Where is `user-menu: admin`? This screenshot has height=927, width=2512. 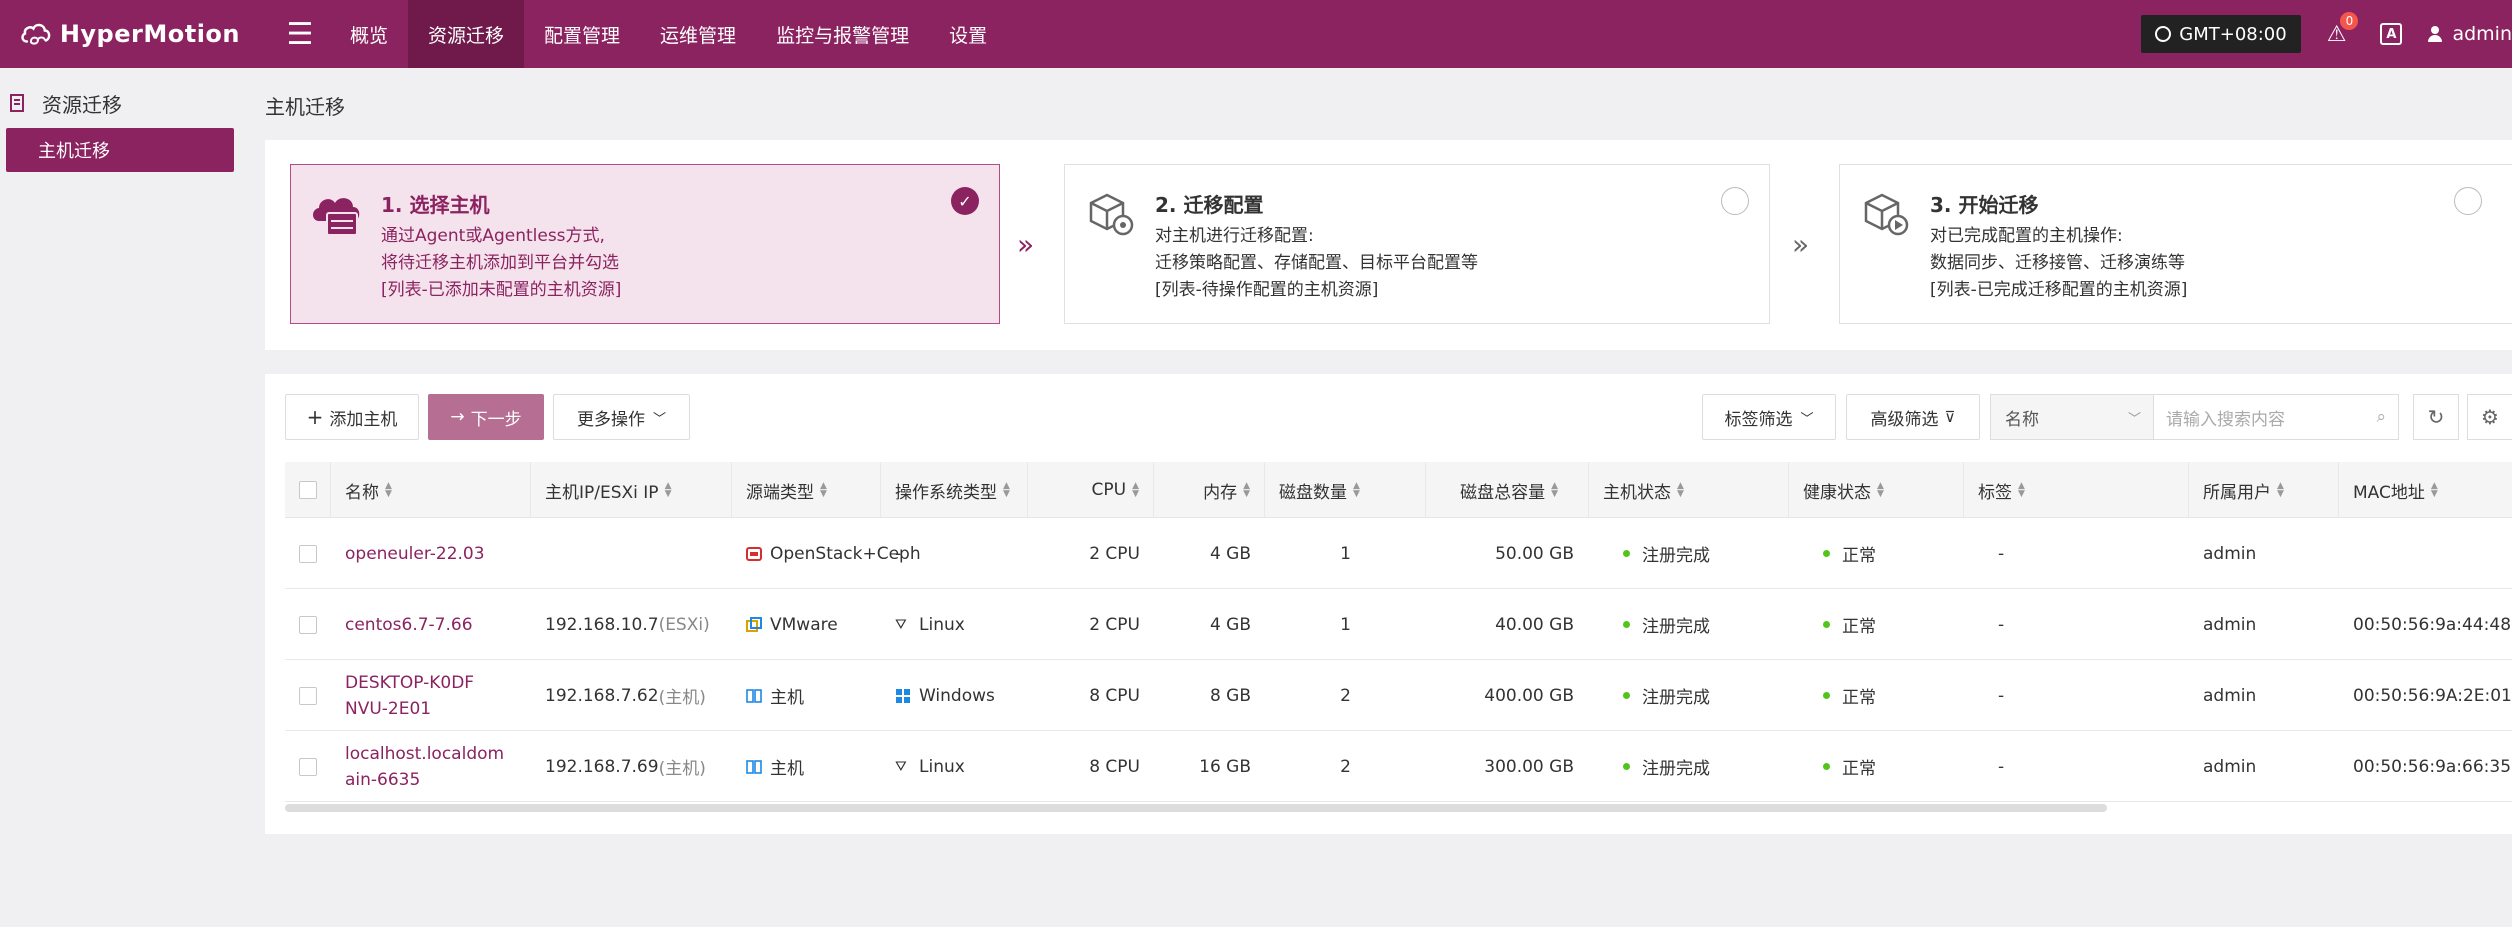 user-menu: admin is located at coordinates (2470, 34).